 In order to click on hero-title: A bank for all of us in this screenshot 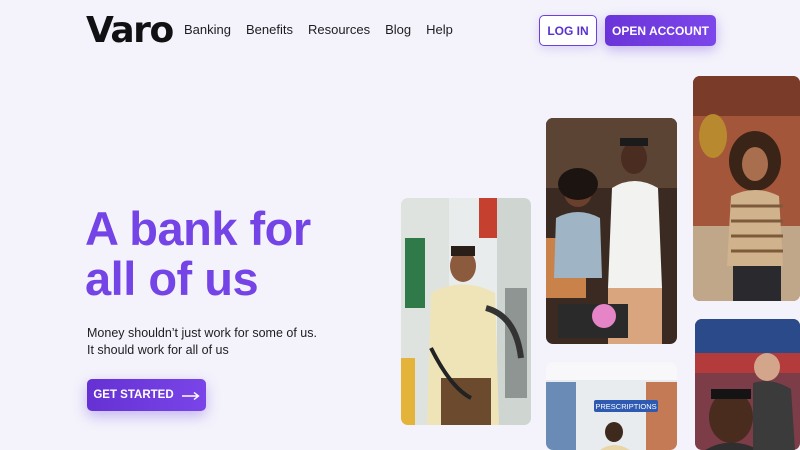, I will do `click(235, 254)`.